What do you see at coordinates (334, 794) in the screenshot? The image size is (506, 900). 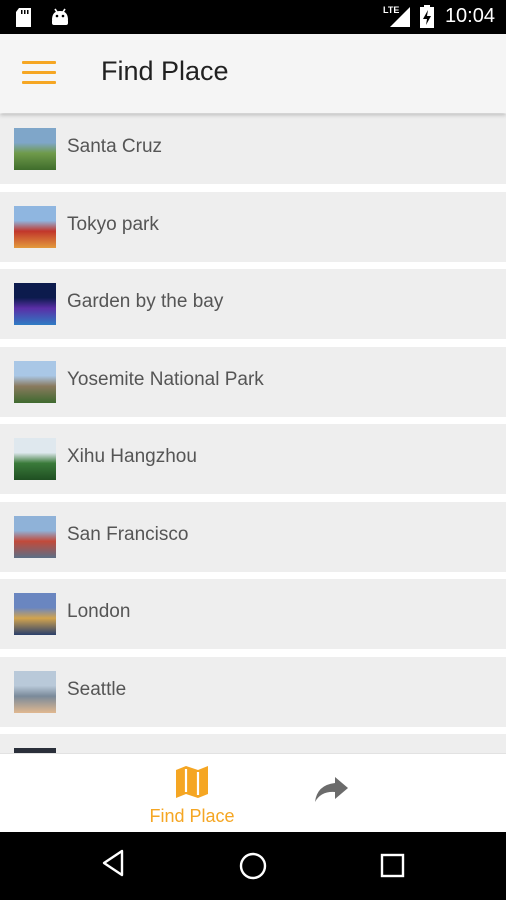 I see `share-arrow-icon` at bounding box center [334, 794].